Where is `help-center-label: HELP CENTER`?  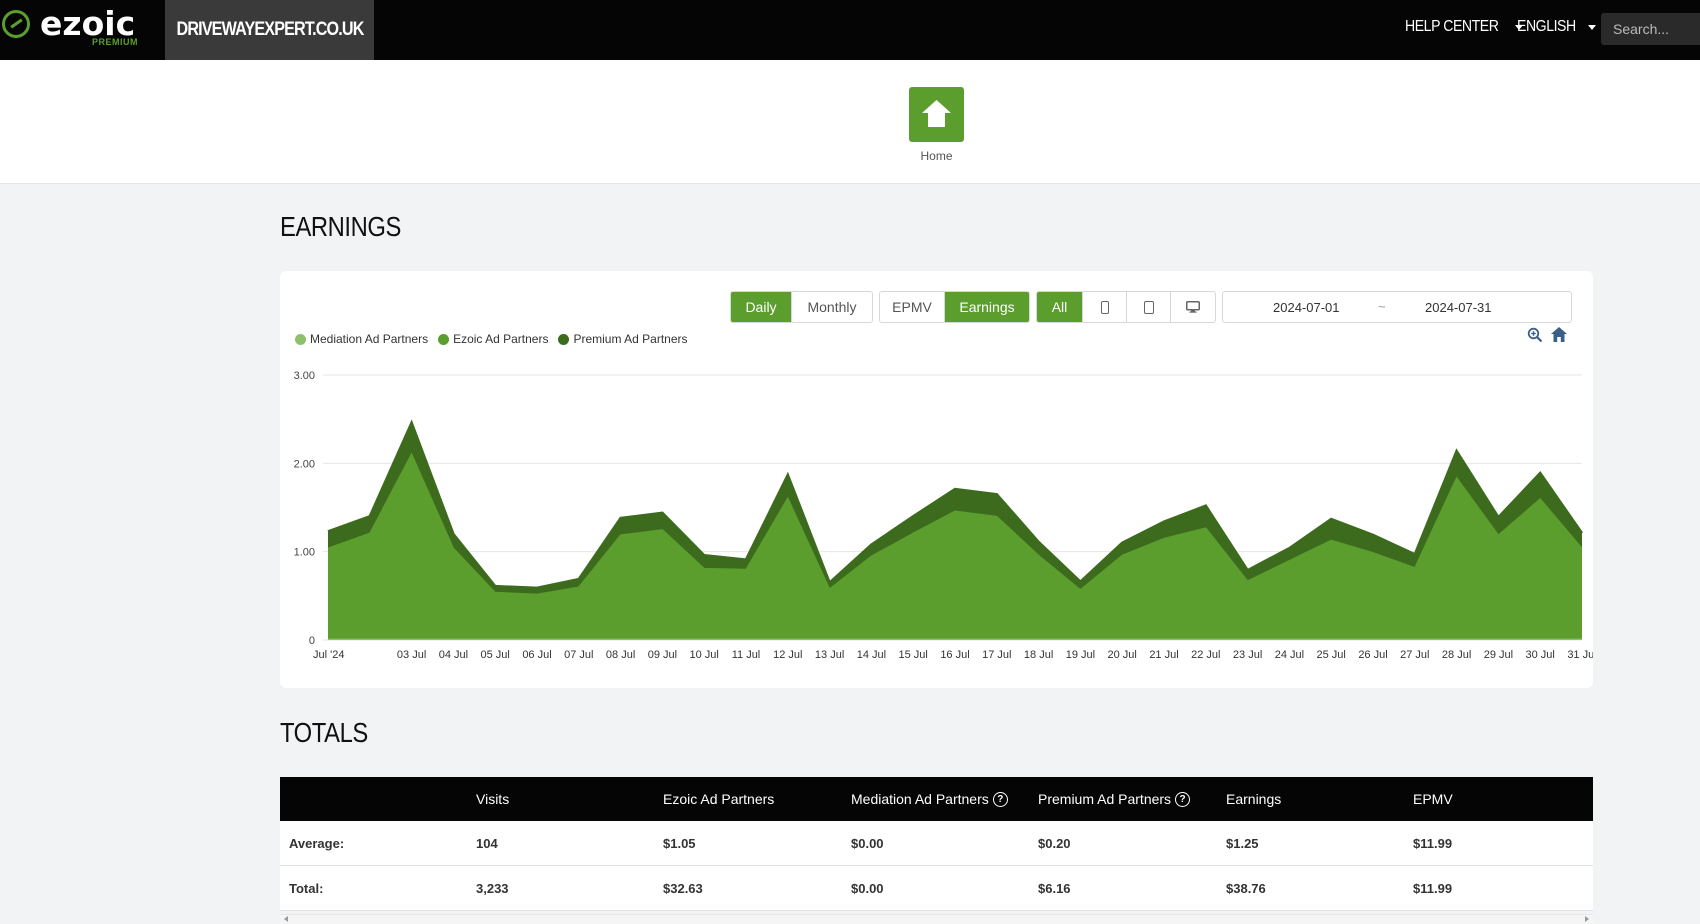 help-center-label: HELP CENTER is located at coordinates (1452, 26).